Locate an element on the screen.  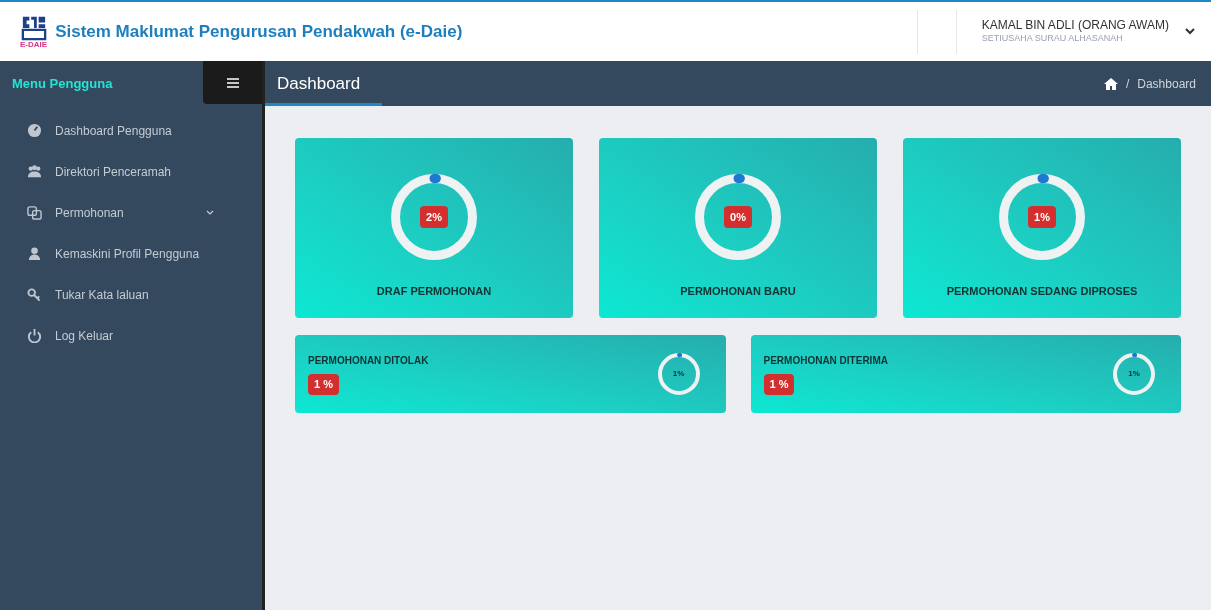
menu-toggle-button is located at coordinates (232, 82).